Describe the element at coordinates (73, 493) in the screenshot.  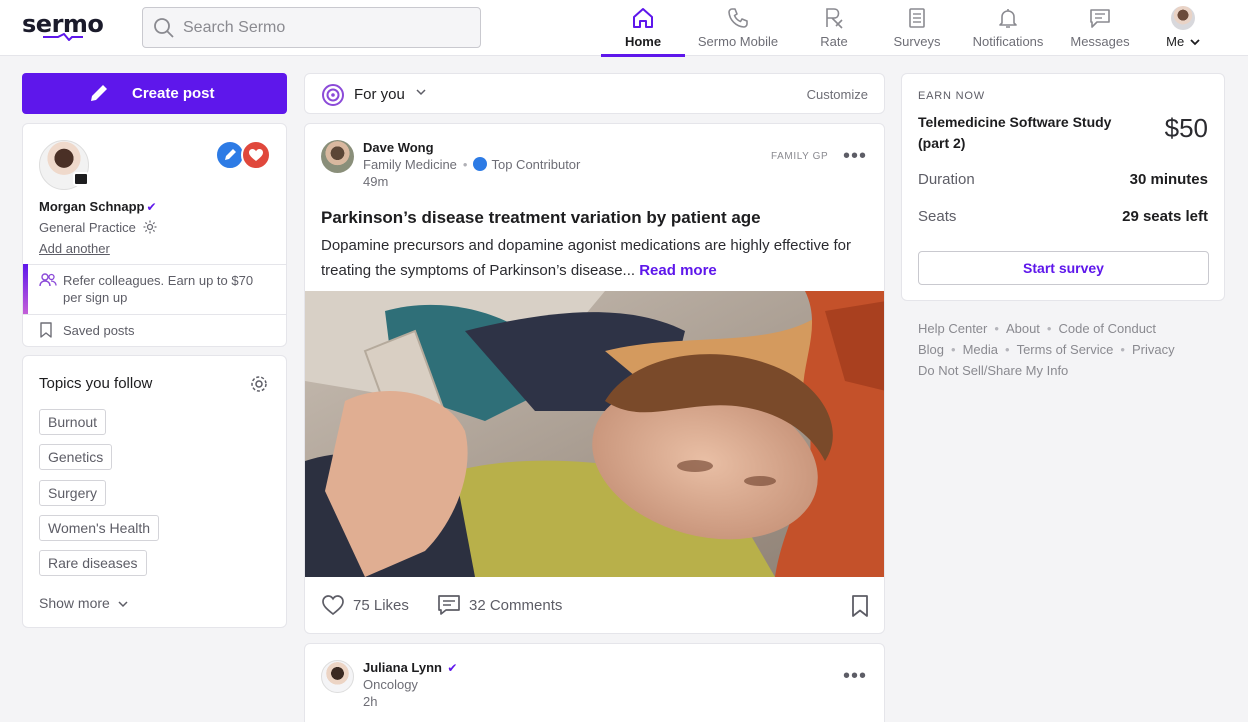
I see `topic-chip: Surgery` at that location.